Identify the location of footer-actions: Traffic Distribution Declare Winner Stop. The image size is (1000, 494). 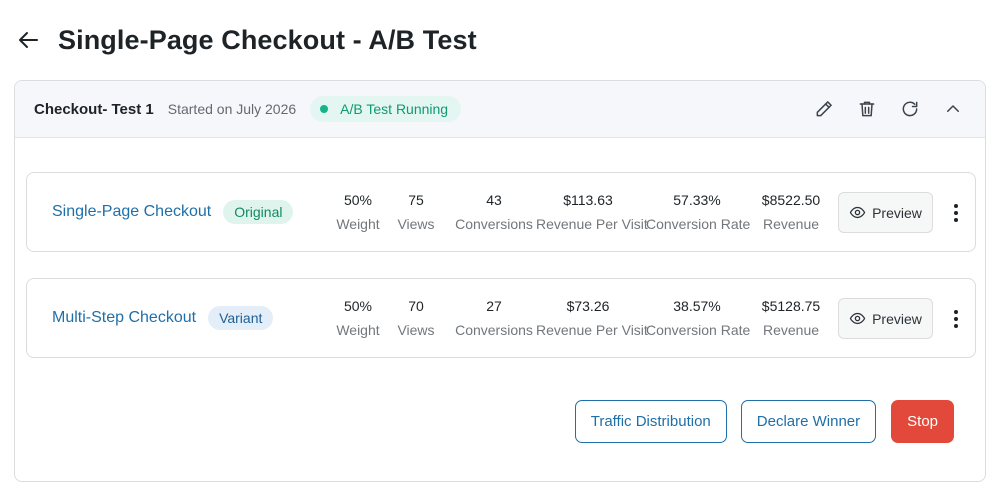
(757, 421).